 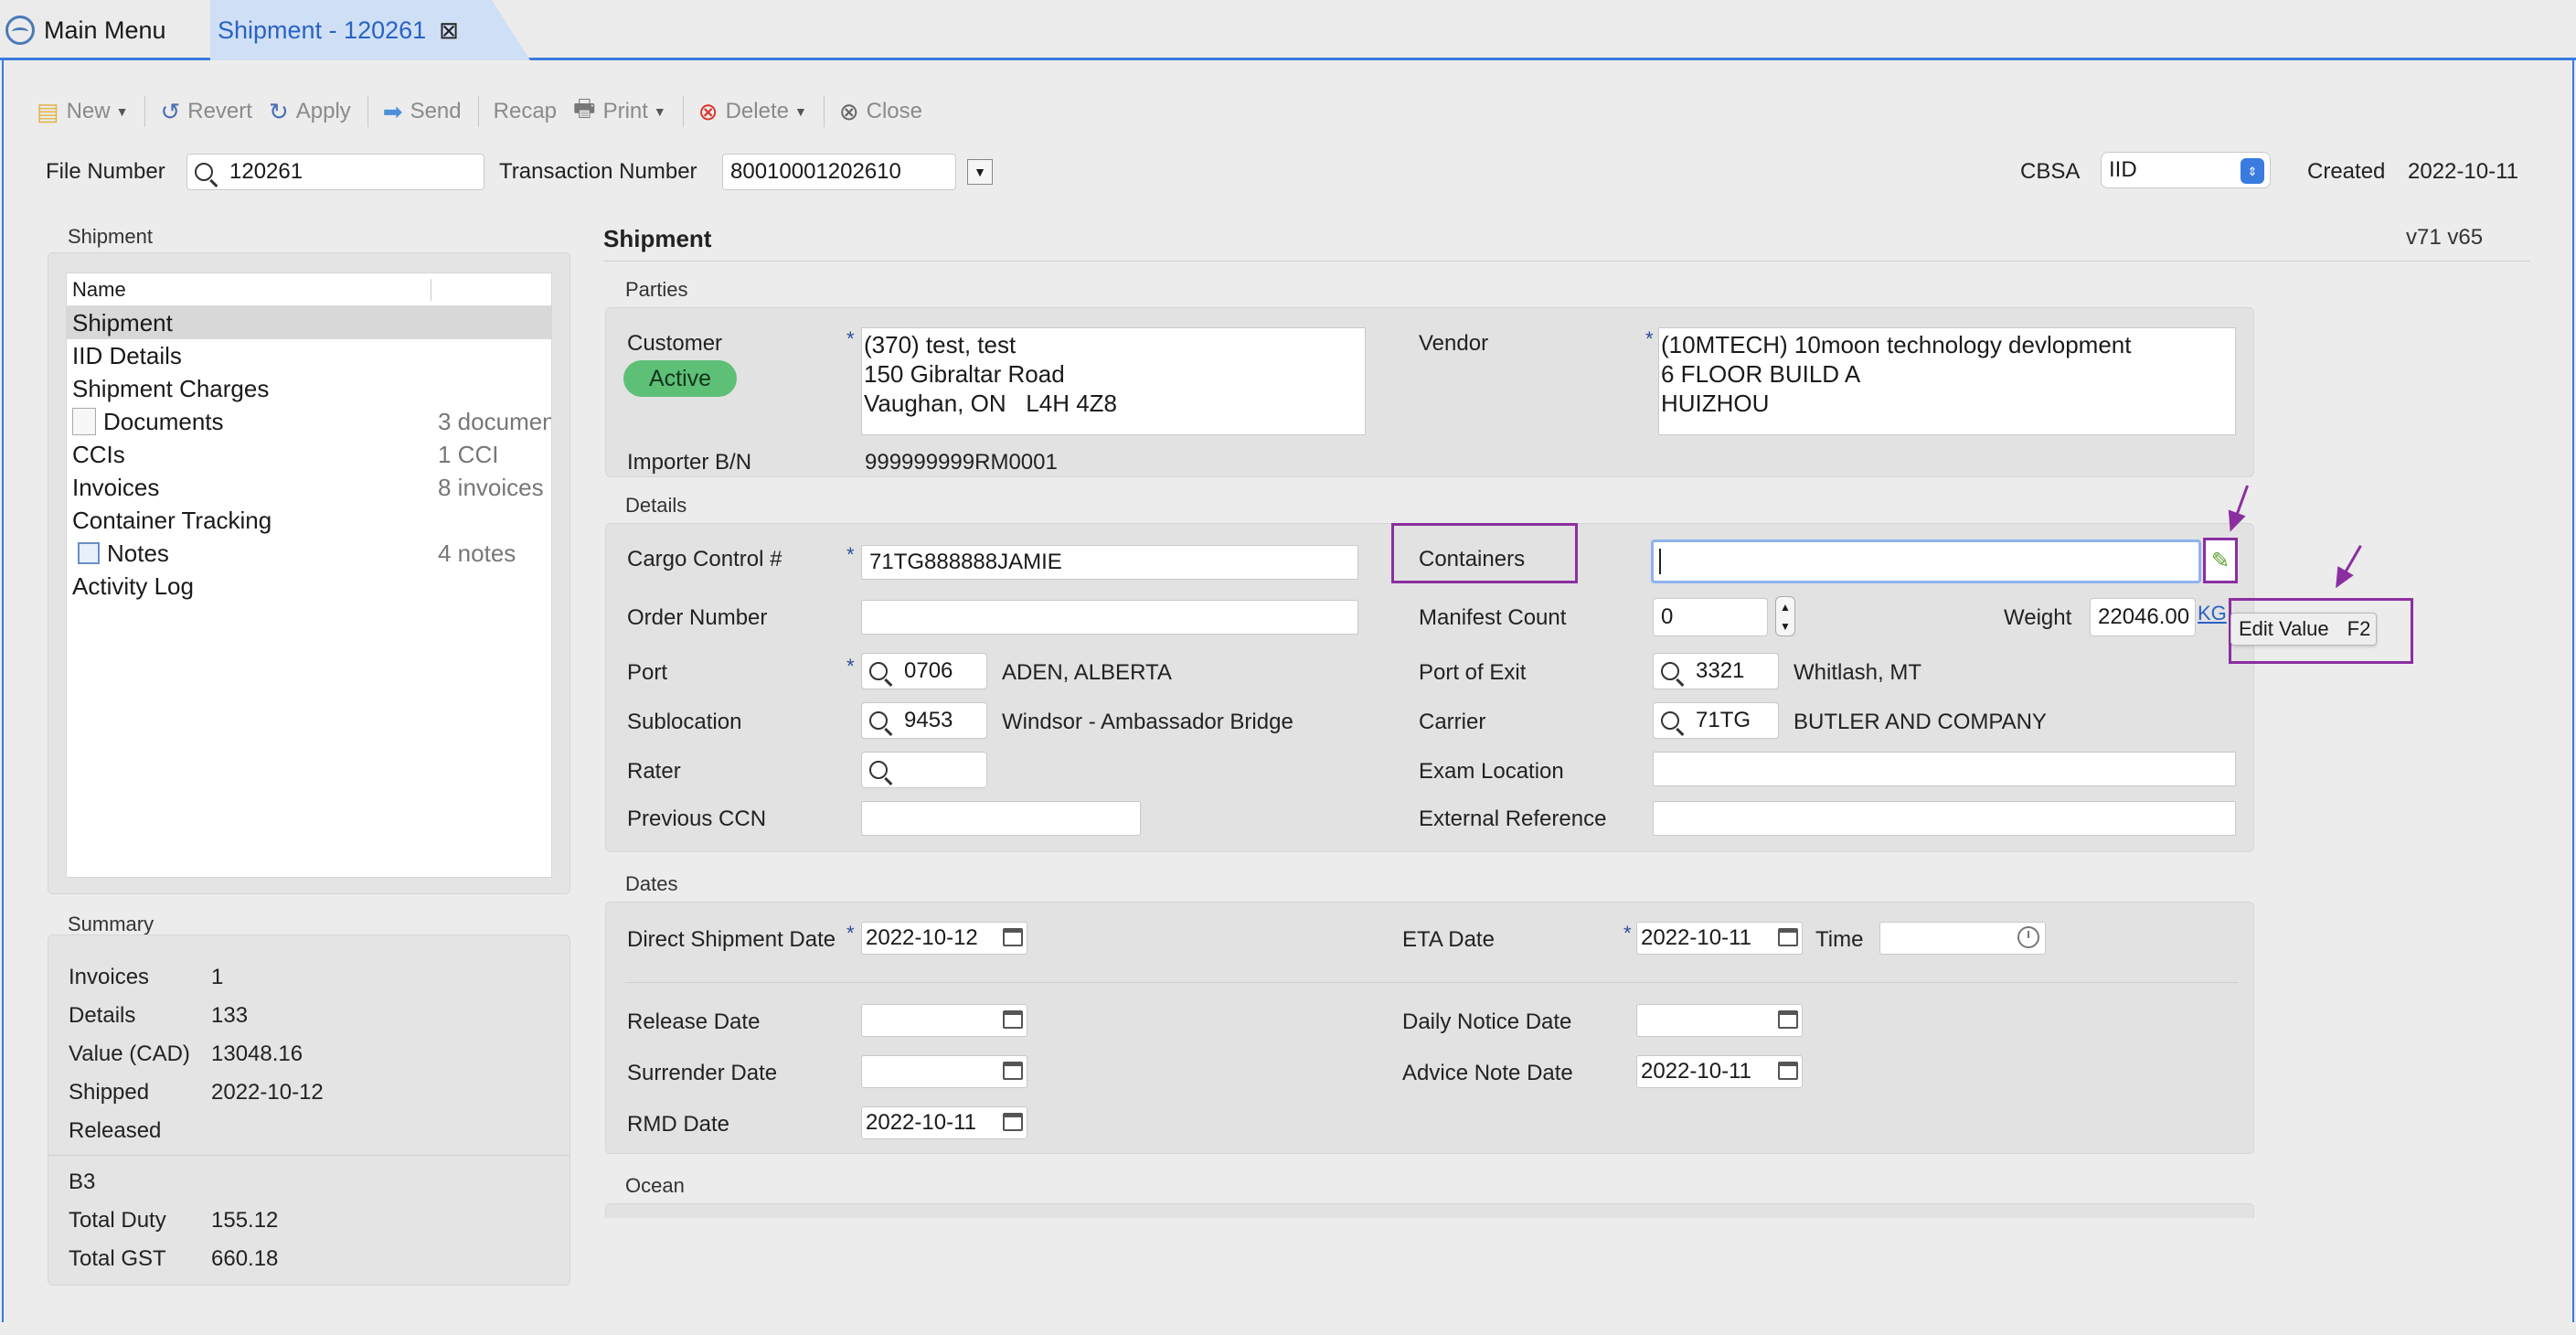 What do you see at coordinates (944, 938) in the screenshot?
I see `direct-shipment-date-field: 2022-10-12` at bounding box center [944, 938].